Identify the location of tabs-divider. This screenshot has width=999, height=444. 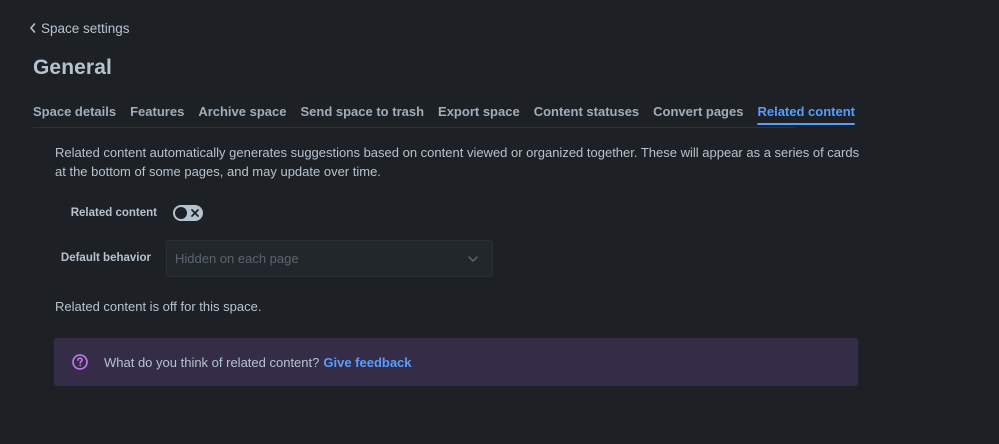
(414, 127).